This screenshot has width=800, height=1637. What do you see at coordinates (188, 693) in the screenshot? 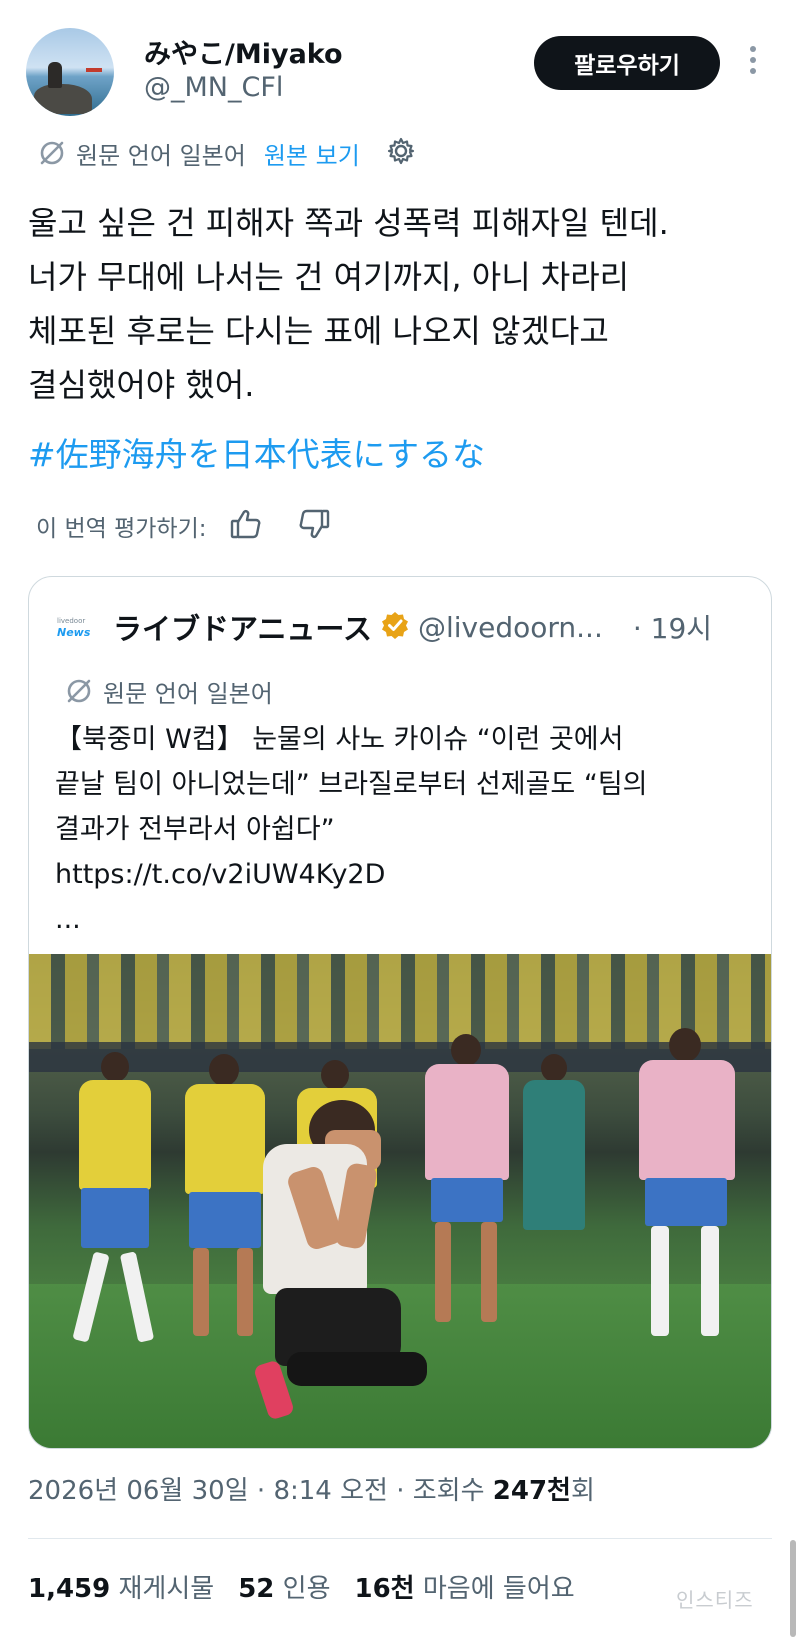
I see `quoted-source-language: 원문 언어 일본어` at bounding box center [188, 693].